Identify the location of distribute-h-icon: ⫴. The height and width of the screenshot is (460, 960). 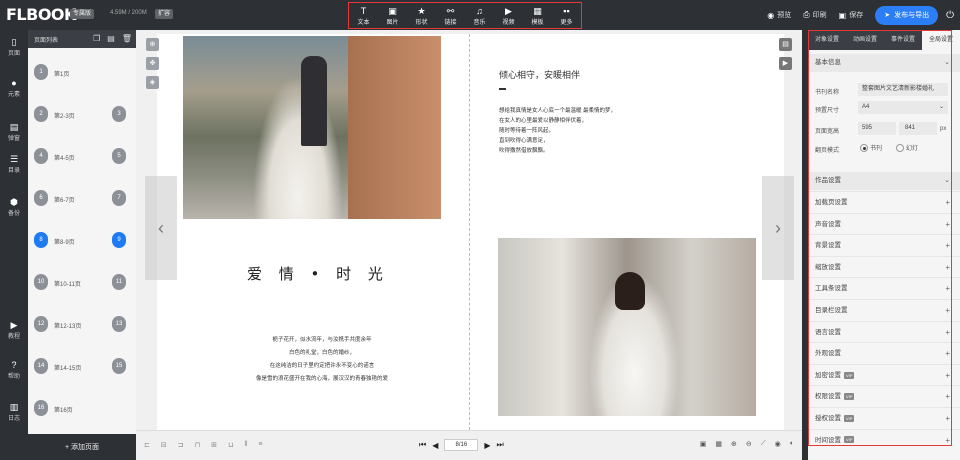
(245, 445).